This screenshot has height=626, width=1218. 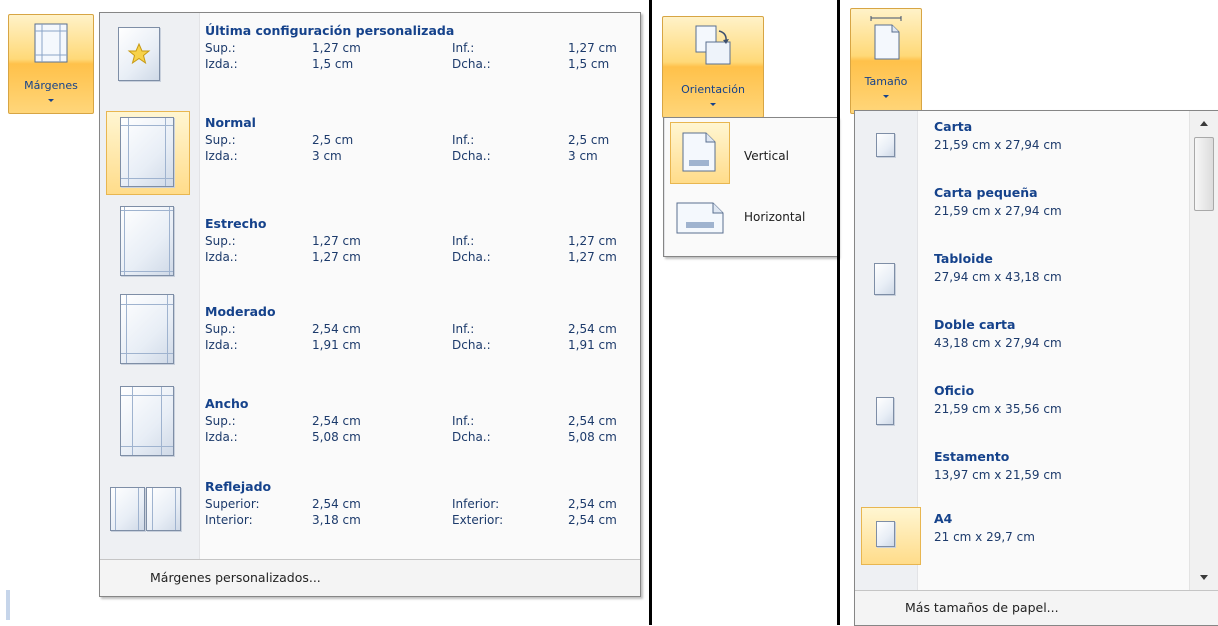 What do you see at coordinates (589, 64) in the screenshot?
I see `value-right: 1,5 cm` at bounding box center [589, 64].